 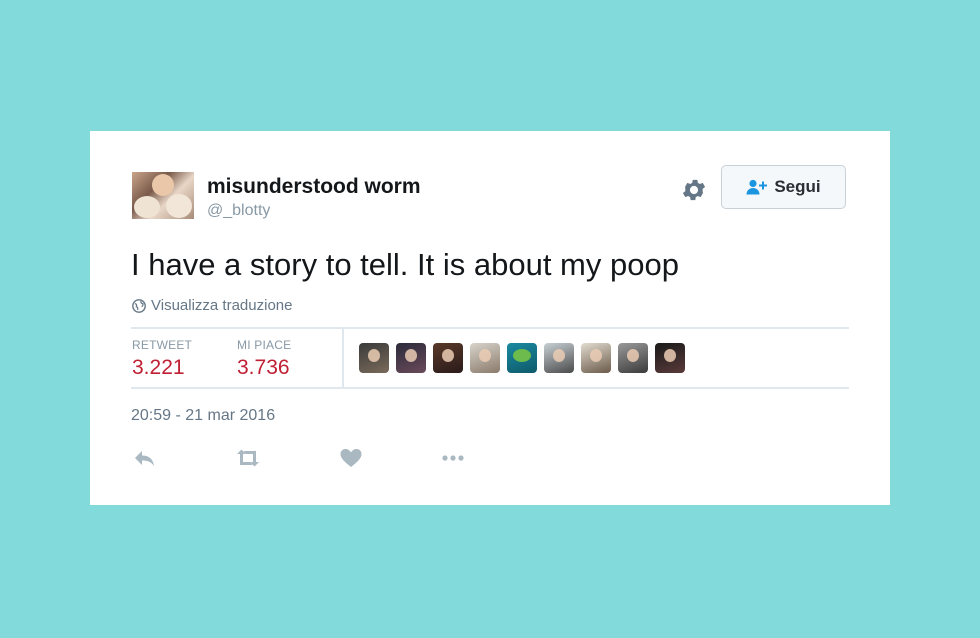 What do you see at coordinates (248, 458) in the screenshot?
I see `retweet-icon` at bounding box center [248, 458].